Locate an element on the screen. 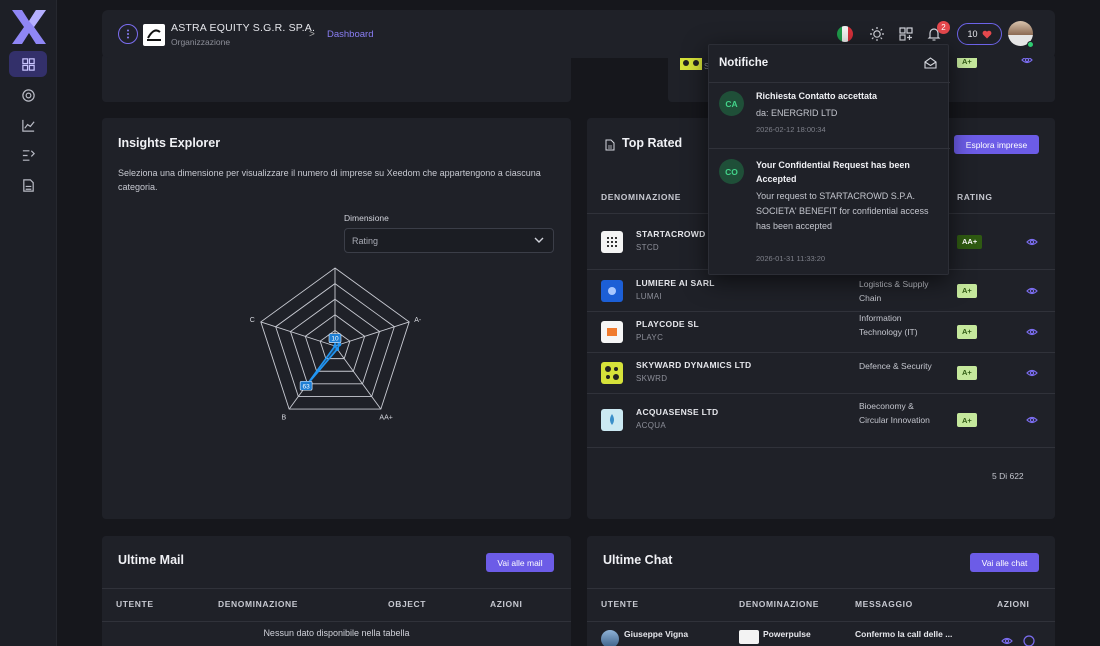  apps-icon is located at coordinates (906, 34).